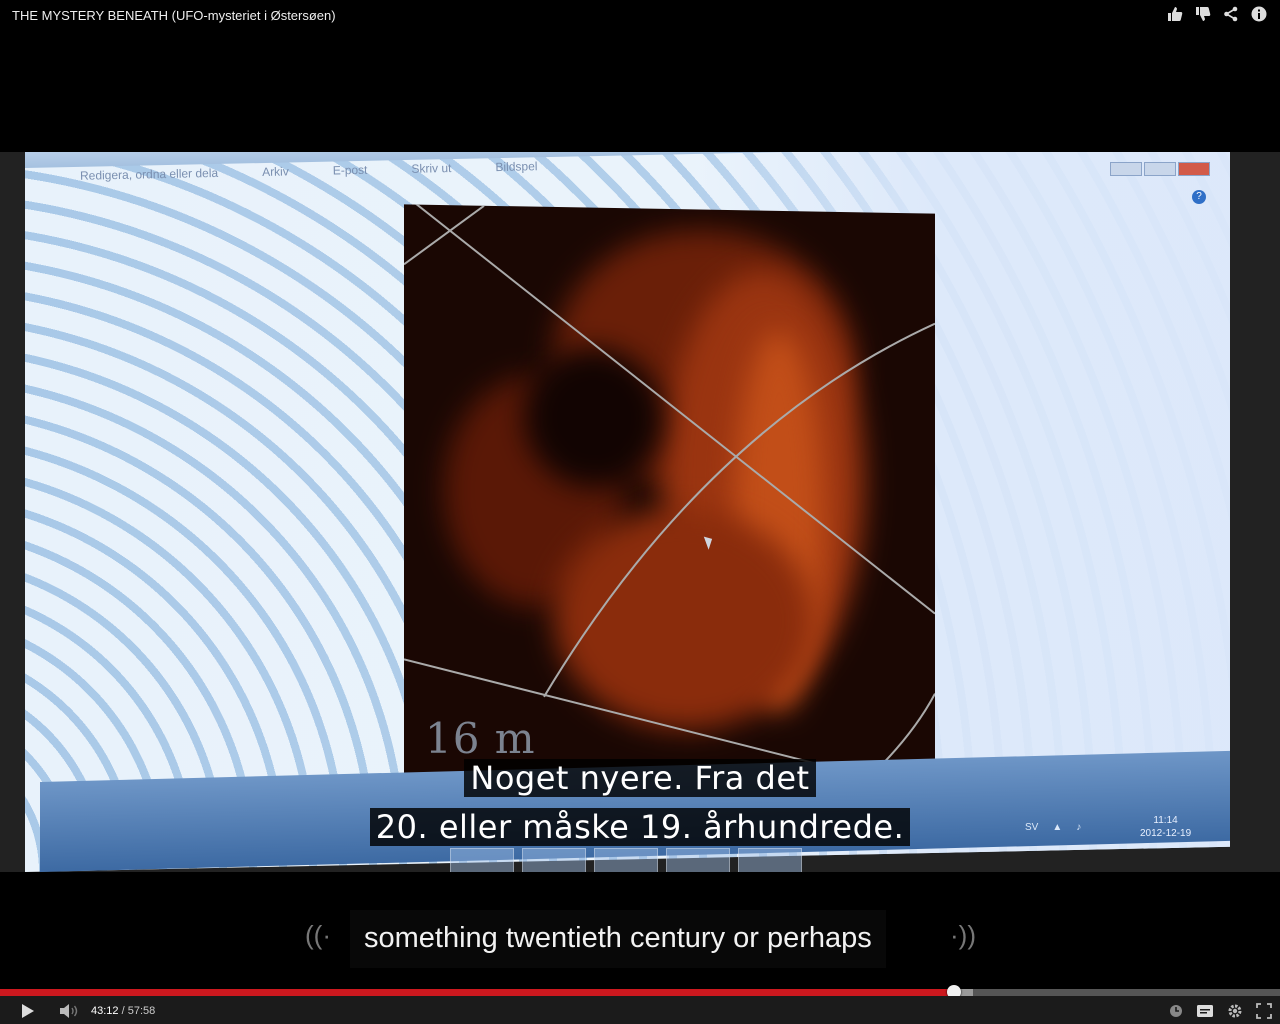  Describe the element at coordinates (640, 1010) in the screenshot. I see `player-controls` at that location.